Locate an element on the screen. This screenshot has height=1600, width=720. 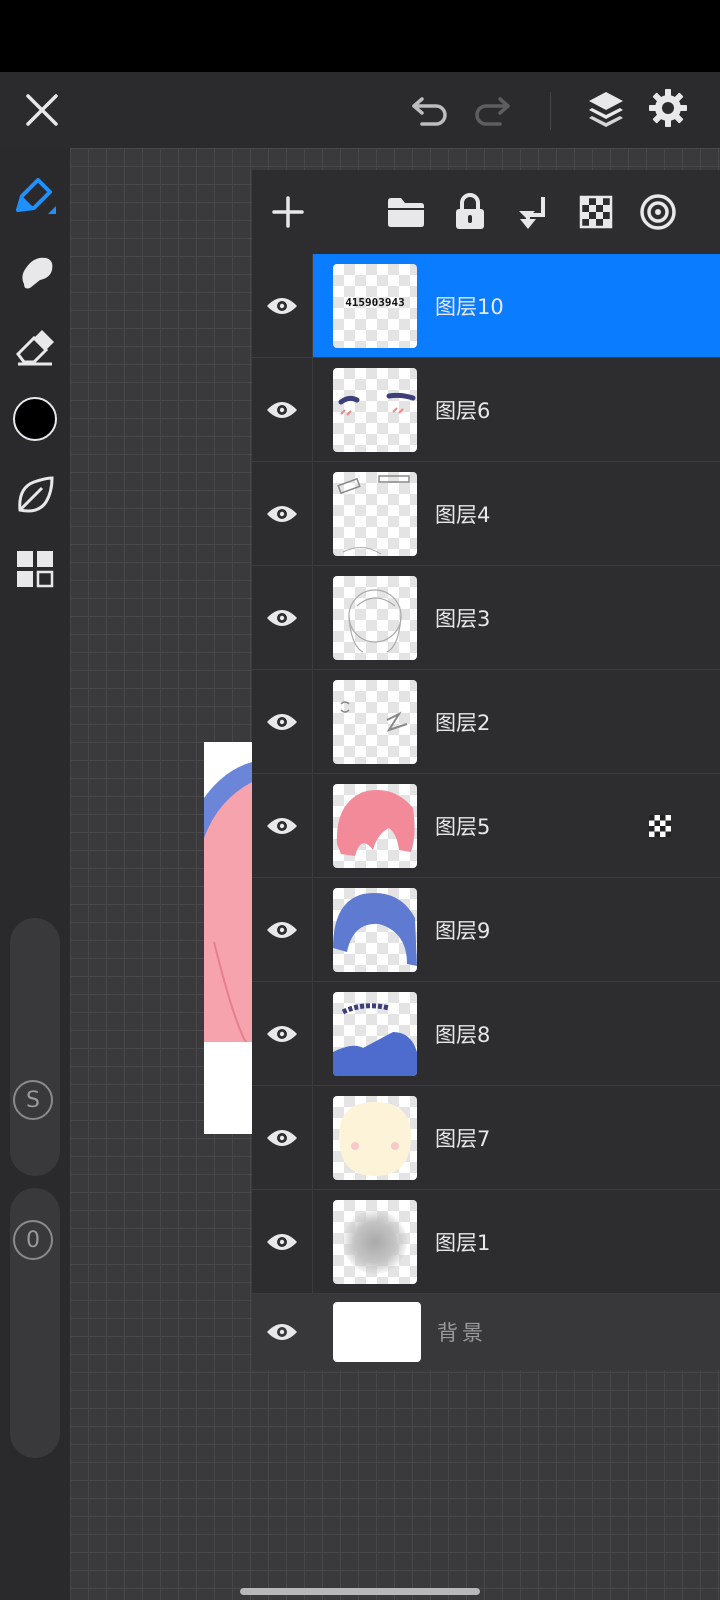
layer-row: 图层6 is located at coordinates (486, 410).